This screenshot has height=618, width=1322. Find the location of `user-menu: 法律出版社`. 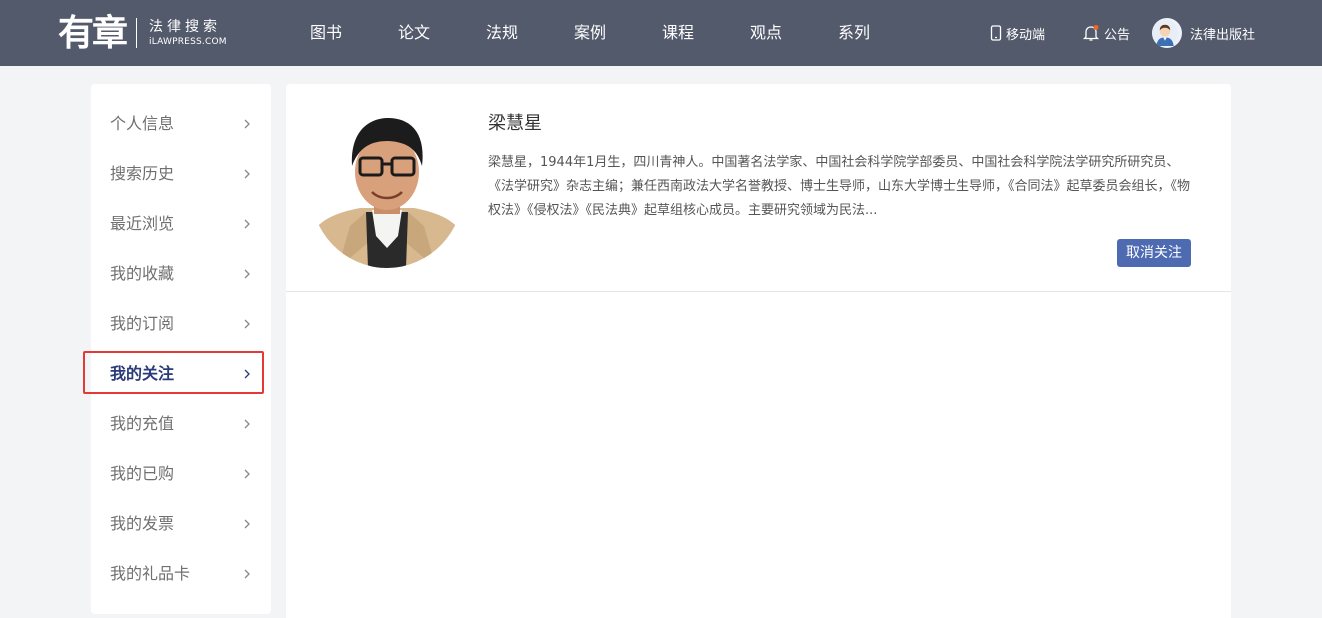

user-menu: 法律出版社 is located at coordinates (1203, 33).